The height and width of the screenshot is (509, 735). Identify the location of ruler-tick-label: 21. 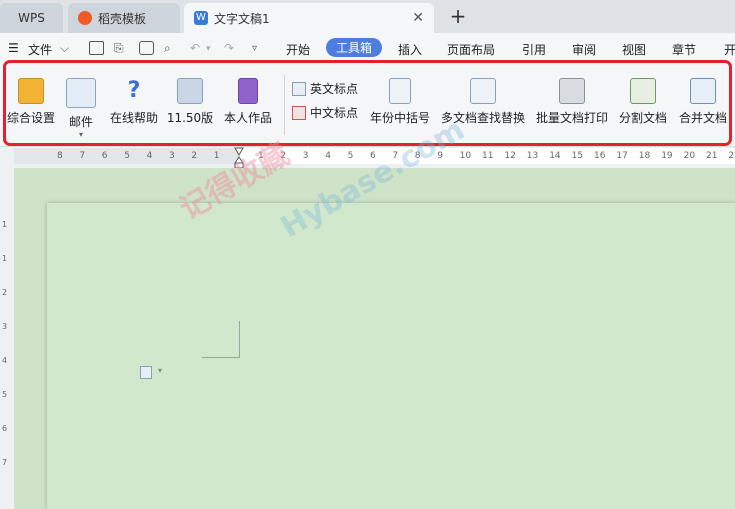
(712, 156).